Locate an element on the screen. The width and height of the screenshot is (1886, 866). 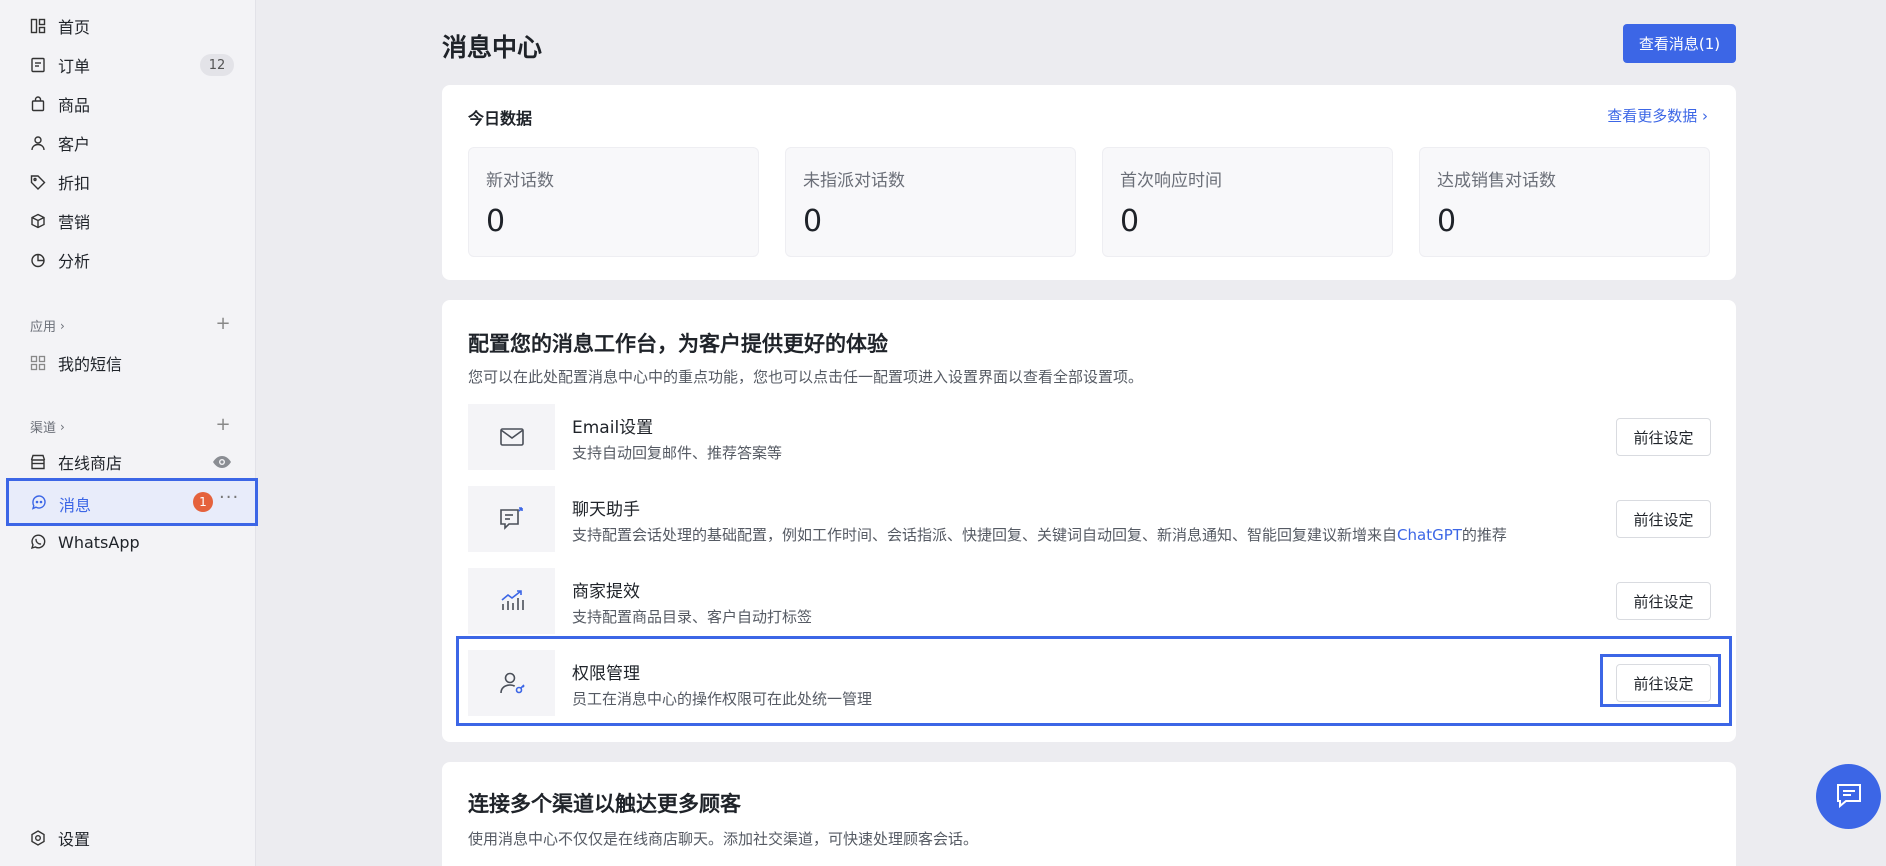
channels-card-description: 使用消息中心不仅仅是在线商店聊天。添加社交渠道，可快速处理顾客会话。 is located at coordinates (723, 839).